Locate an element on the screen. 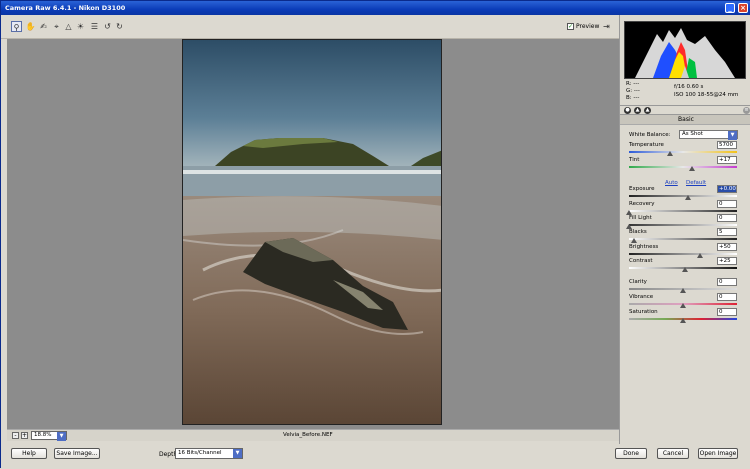 This screenshot has width=750, height=469. slider-blacks-thumb is located at coordinates (634, 240).